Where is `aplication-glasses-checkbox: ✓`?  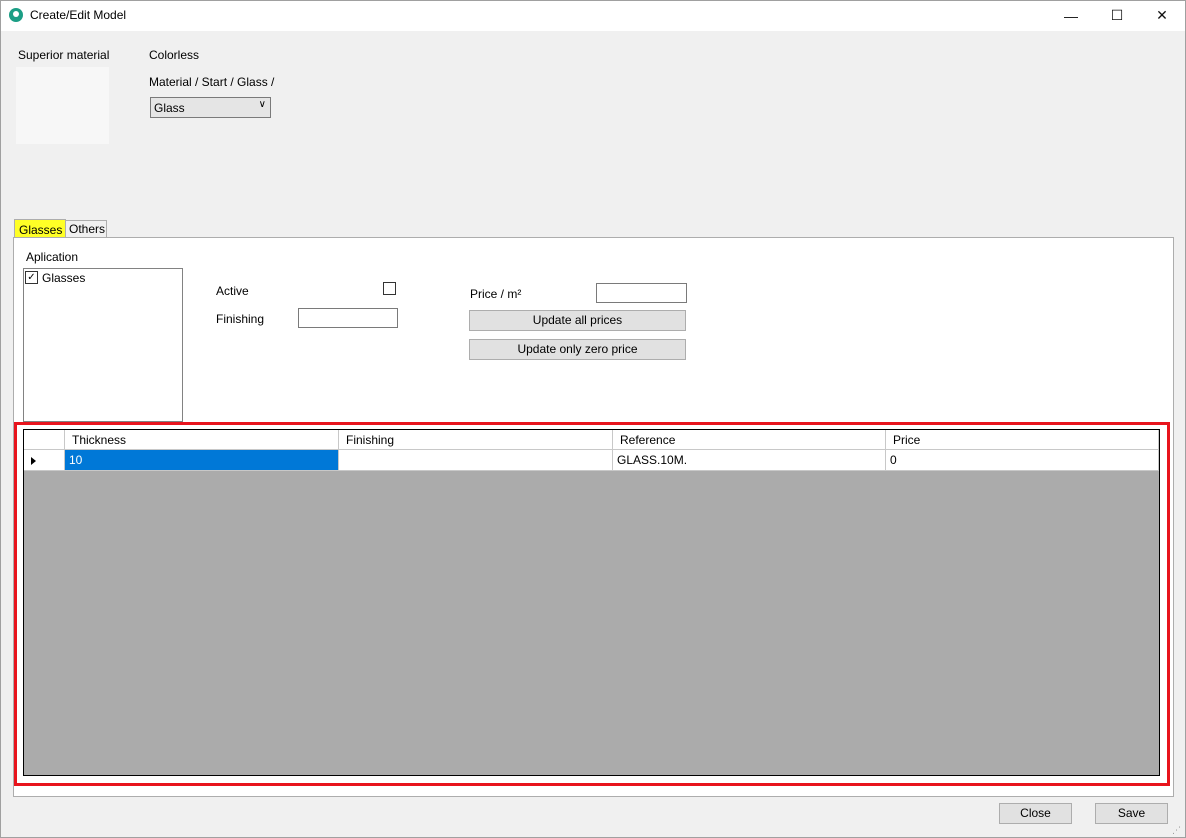 aplication-glasses-checkbox: ✓ is located at coordinates (31, 277).